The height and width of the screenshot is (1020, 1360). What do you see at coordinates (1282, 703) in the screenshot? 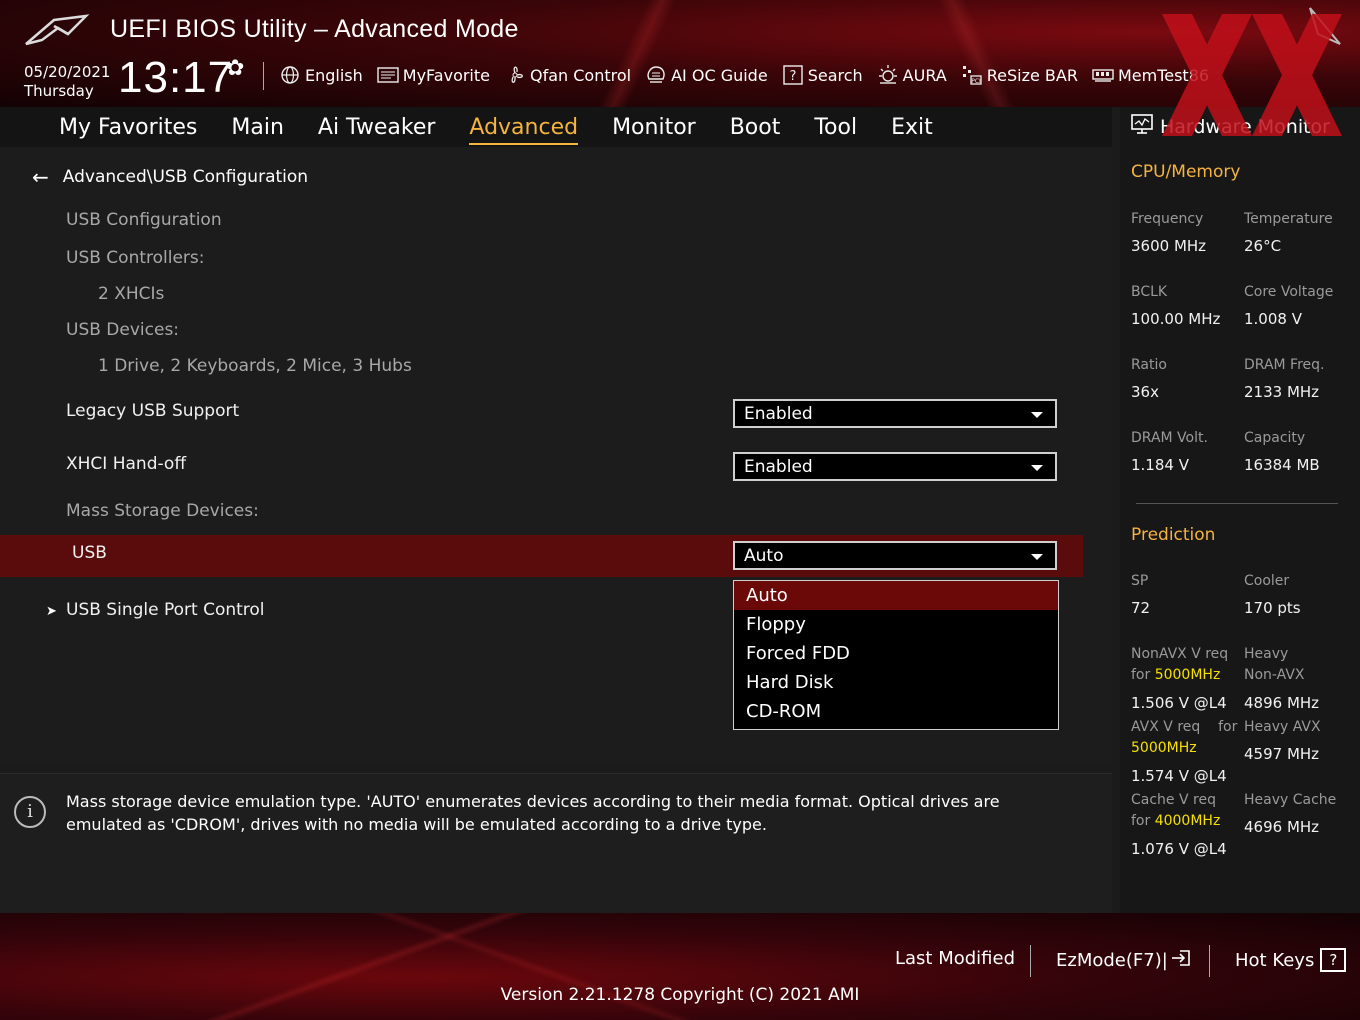
I see `heavy-nonavx-value: 4896 MHz` at bounding box center [1282, 703].